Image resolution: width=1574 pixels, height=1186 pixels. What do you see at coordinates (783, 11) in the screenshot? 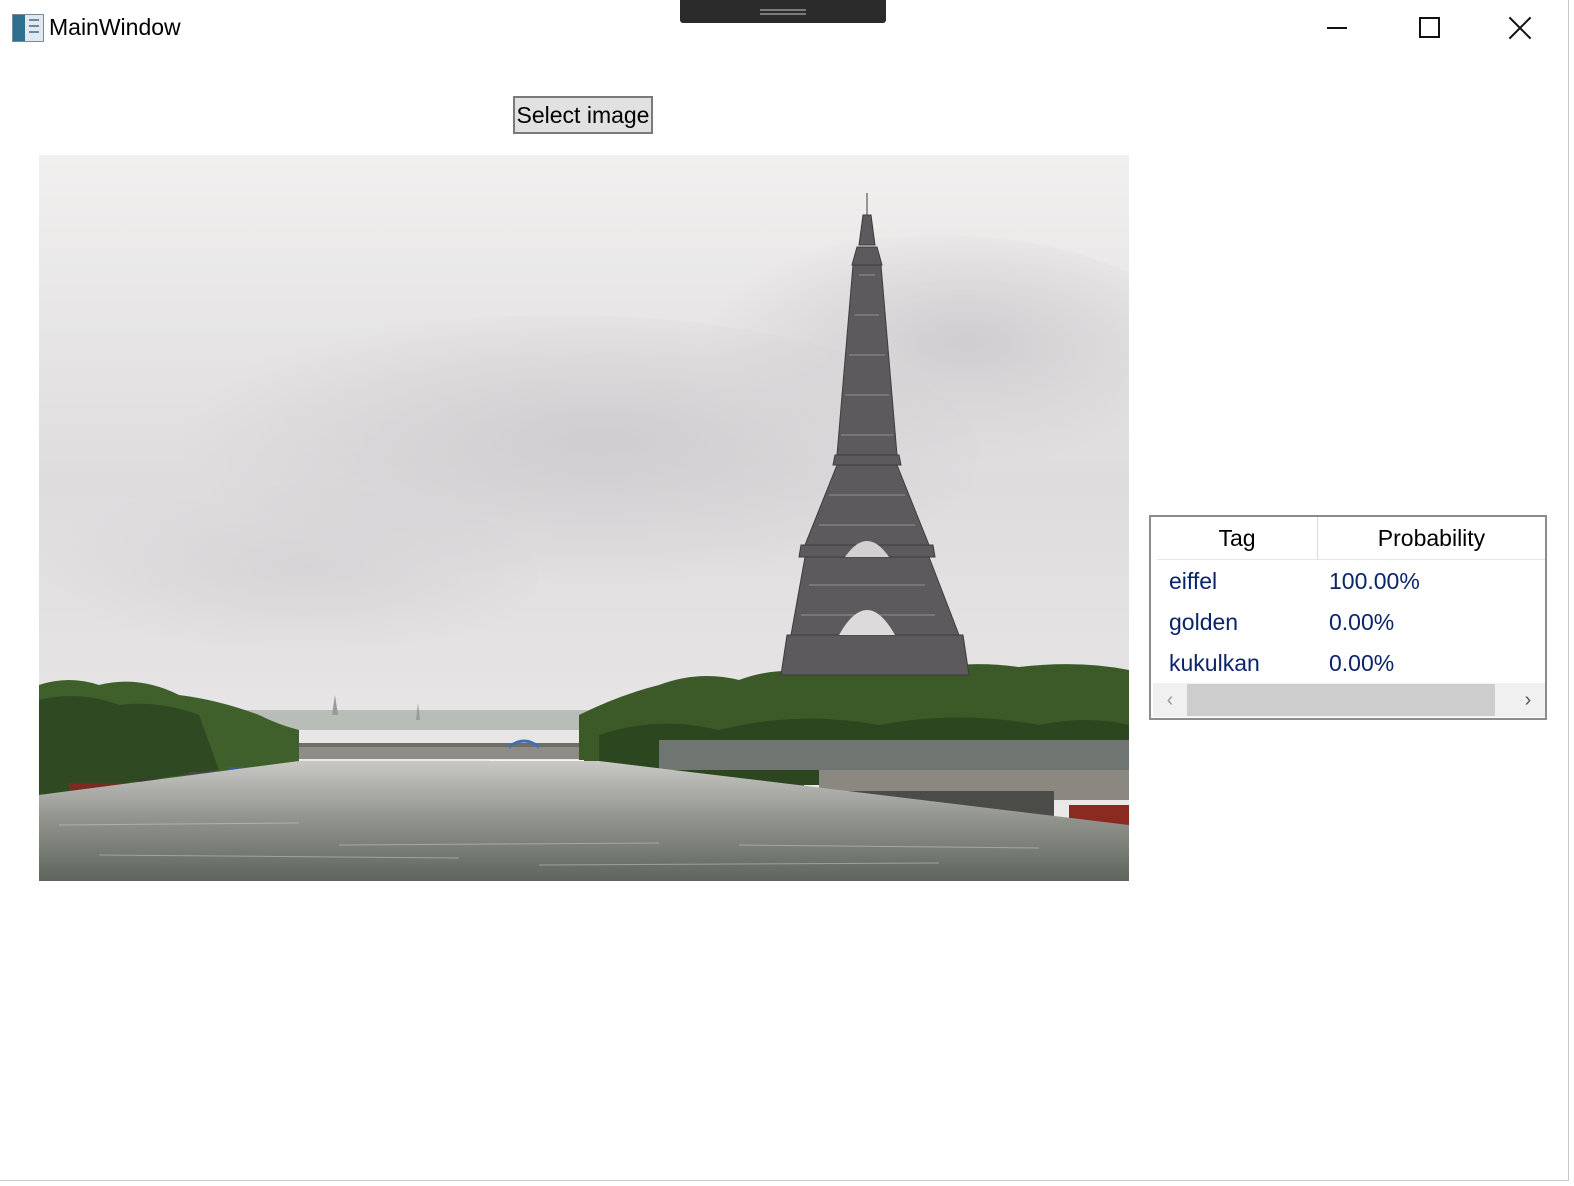
I see `snap-grip-handle` at bounding box center [783, 11].